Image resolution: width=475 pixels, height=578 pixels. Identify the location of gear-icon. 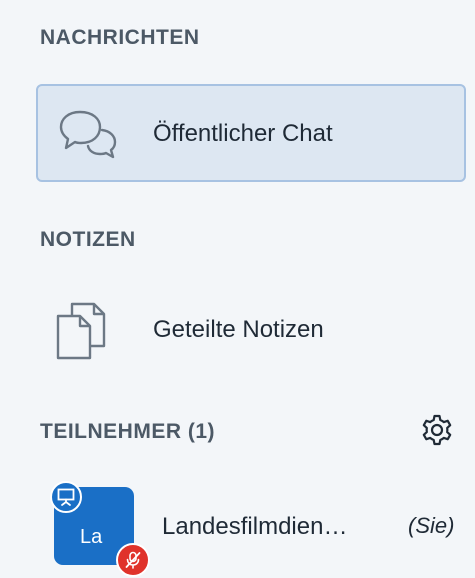
(437, 430).